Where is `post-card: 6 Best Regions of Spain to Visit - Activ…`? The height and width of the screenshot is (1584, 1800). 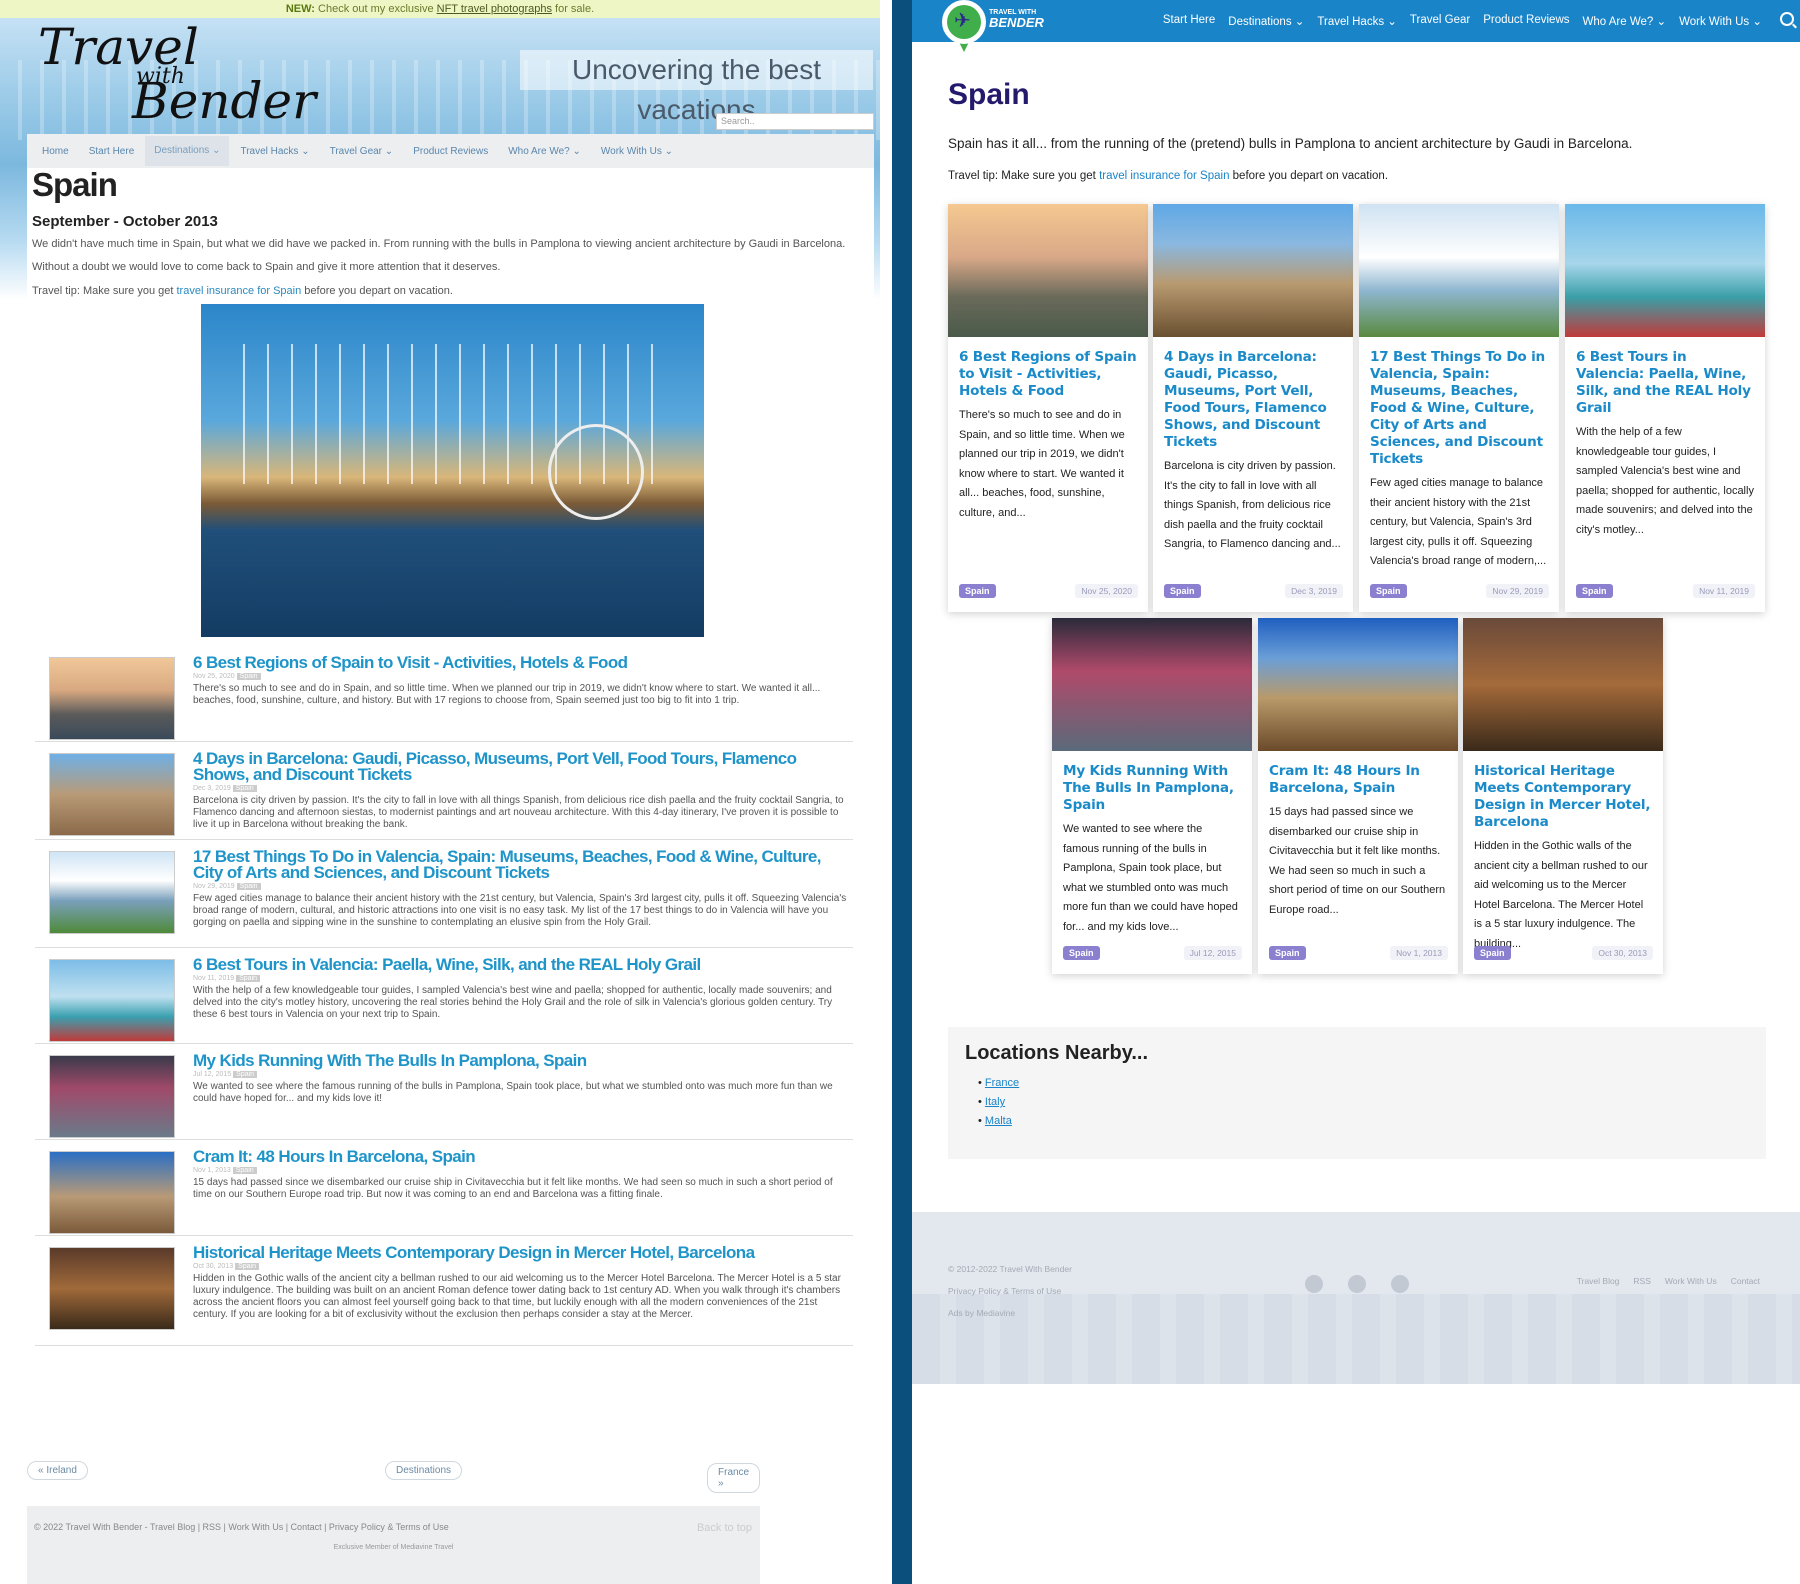 post-card: 6 Best Regions of Spain to Visit - Activ… is located at coordinates (1048, 408).